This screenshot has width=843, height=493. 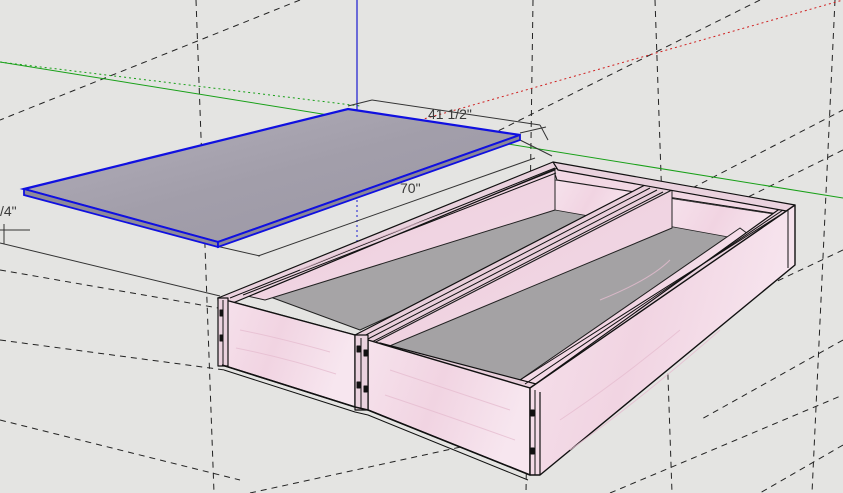 I want to click on dimension-left-label: /4", so click(x=8, y=211).